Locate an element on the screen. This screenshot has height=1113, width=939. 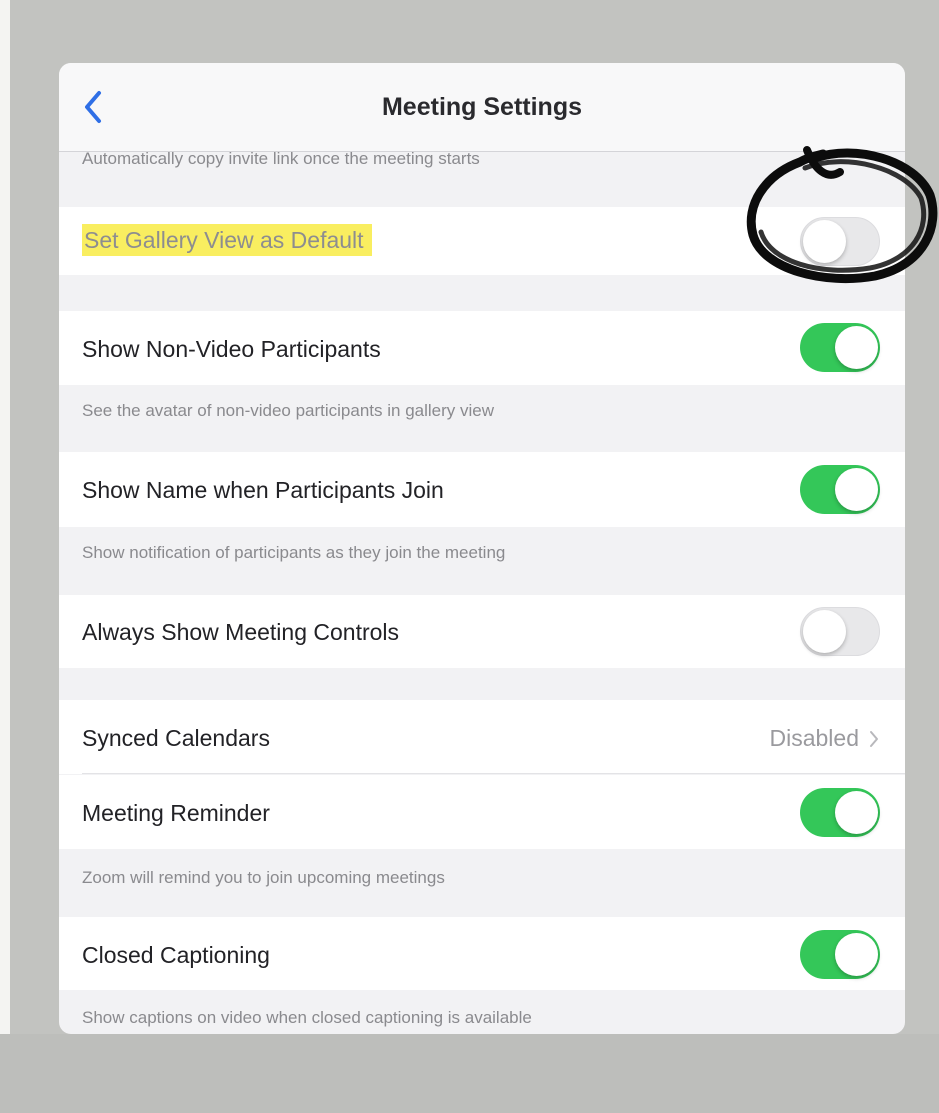
synced-calendars-label: Synced Calendars is located at coordinates (176, 738).